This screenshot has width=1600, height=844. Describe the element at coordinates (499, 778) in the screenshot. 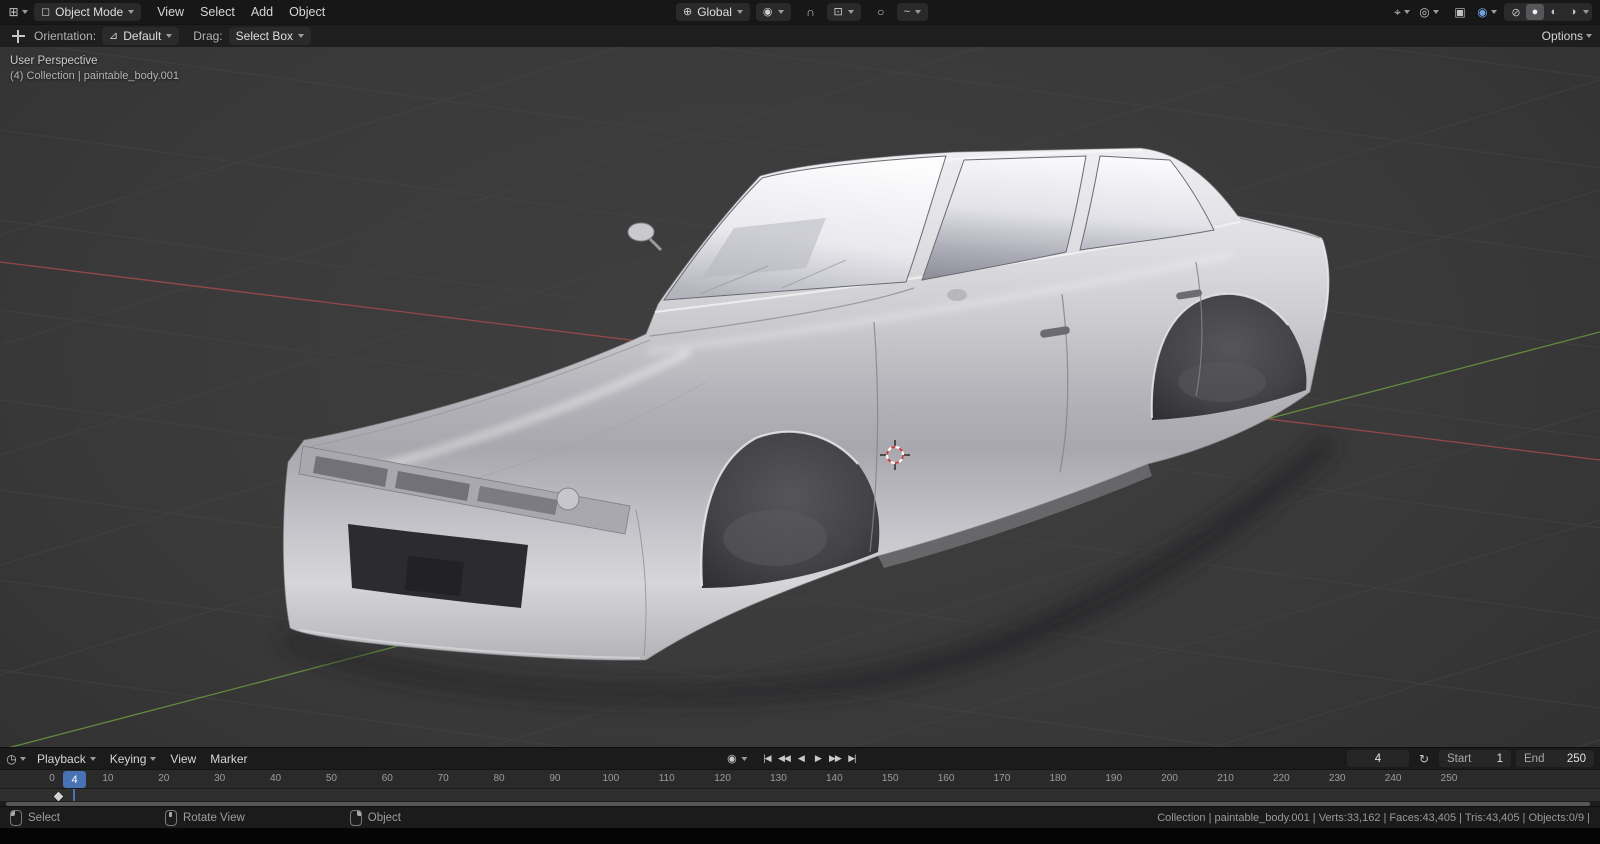

I see `frame-tick-label: 80` at that location.